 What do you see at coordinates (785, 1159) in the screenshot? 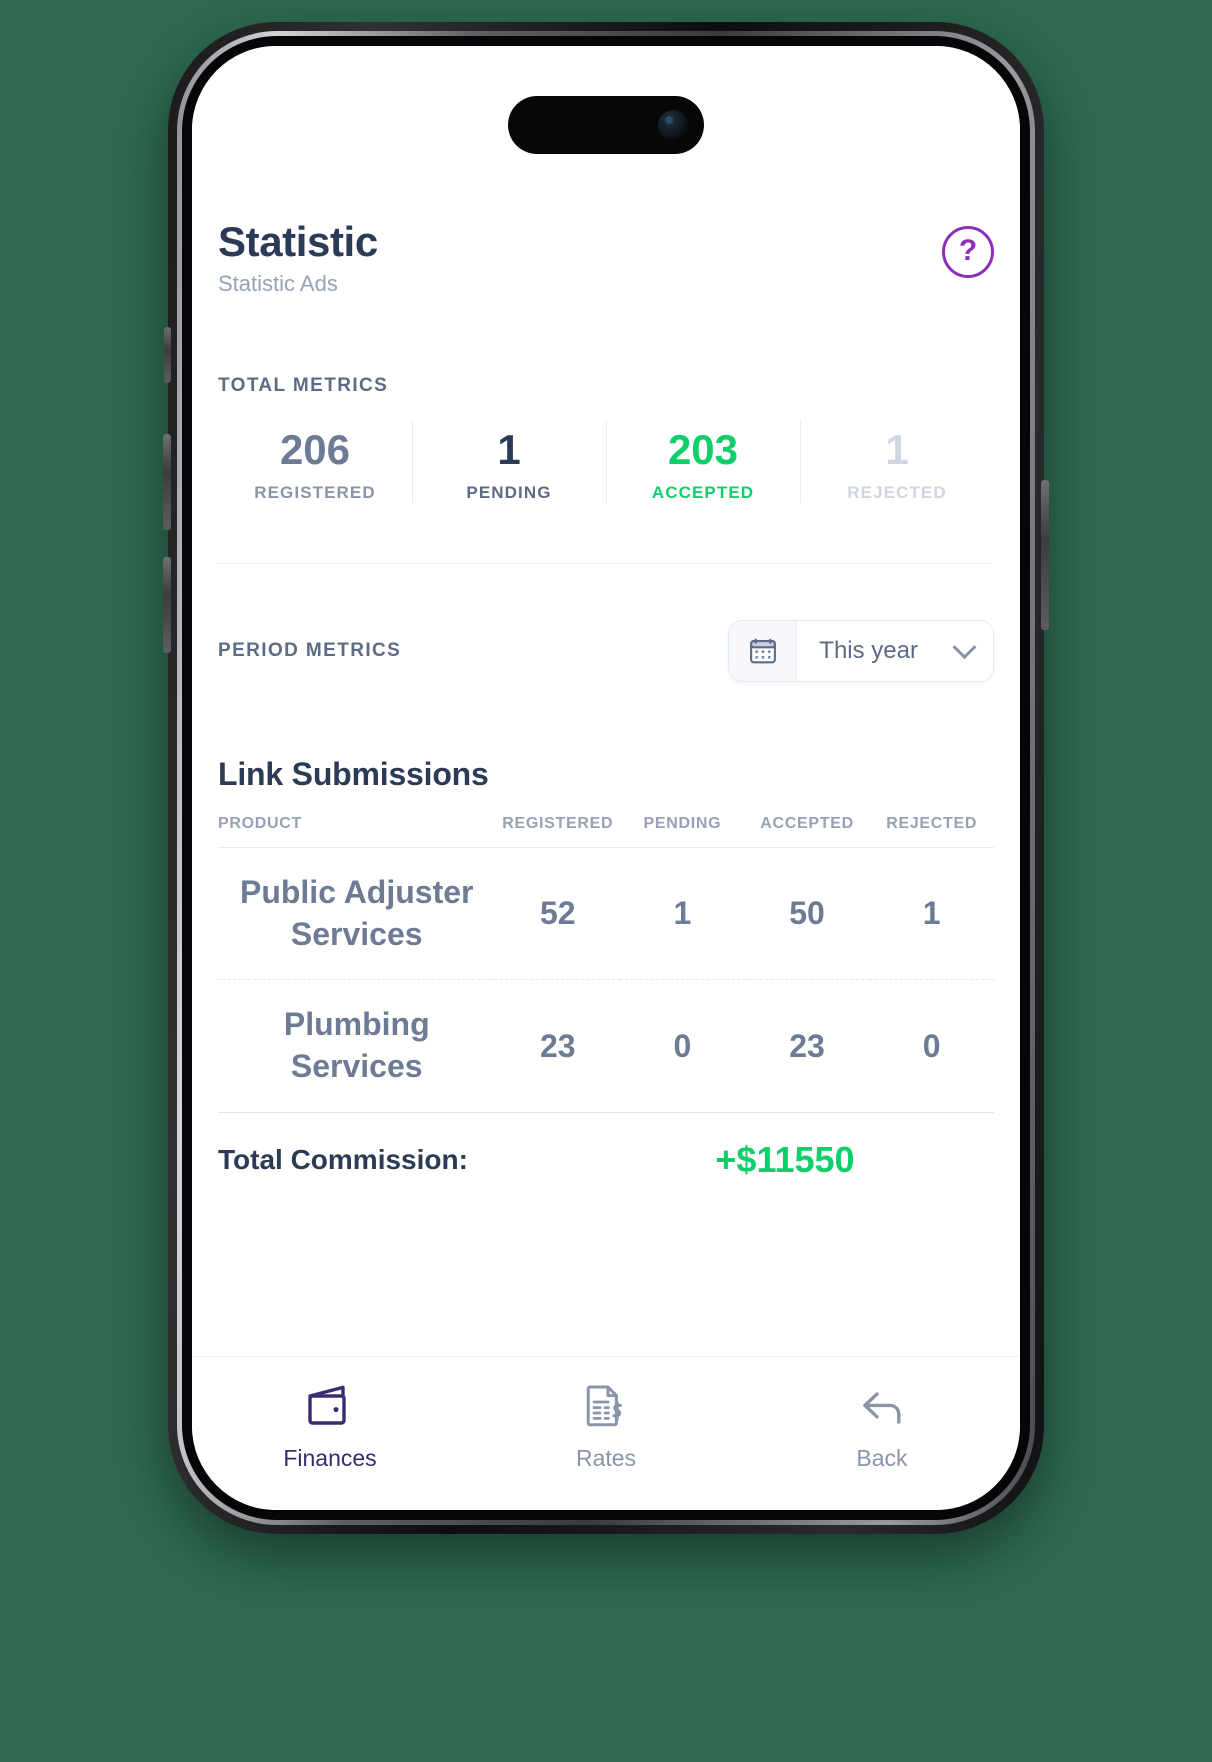
I see `total-commission-value: +$11550` at bounding box center [785, 1159].